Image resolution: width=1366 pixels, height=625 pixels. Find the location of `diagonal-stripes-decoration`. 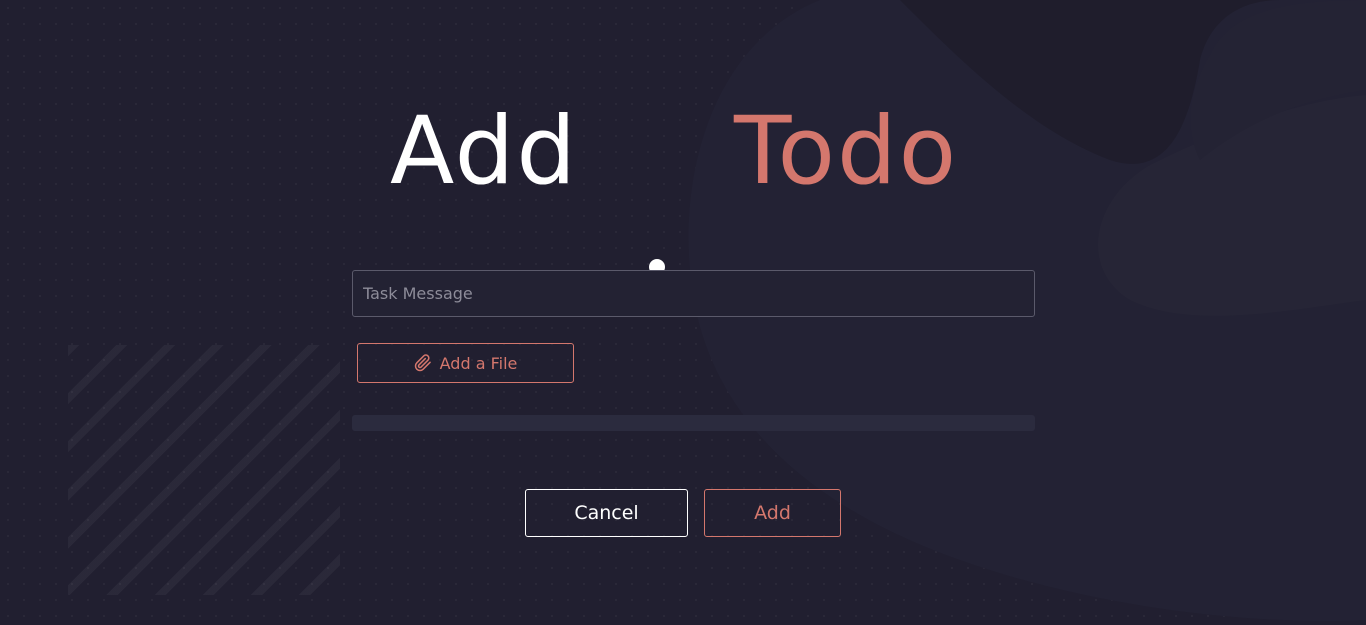

diagonal-stripes-decoration is located at coordinates (204, 470).